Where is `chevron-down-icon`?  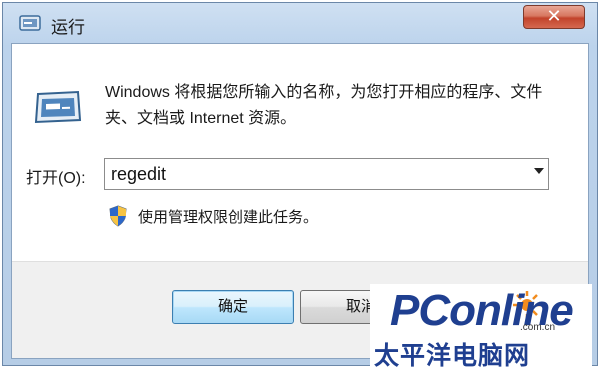 chevron-down-icon is located at coordinates (539, 171).